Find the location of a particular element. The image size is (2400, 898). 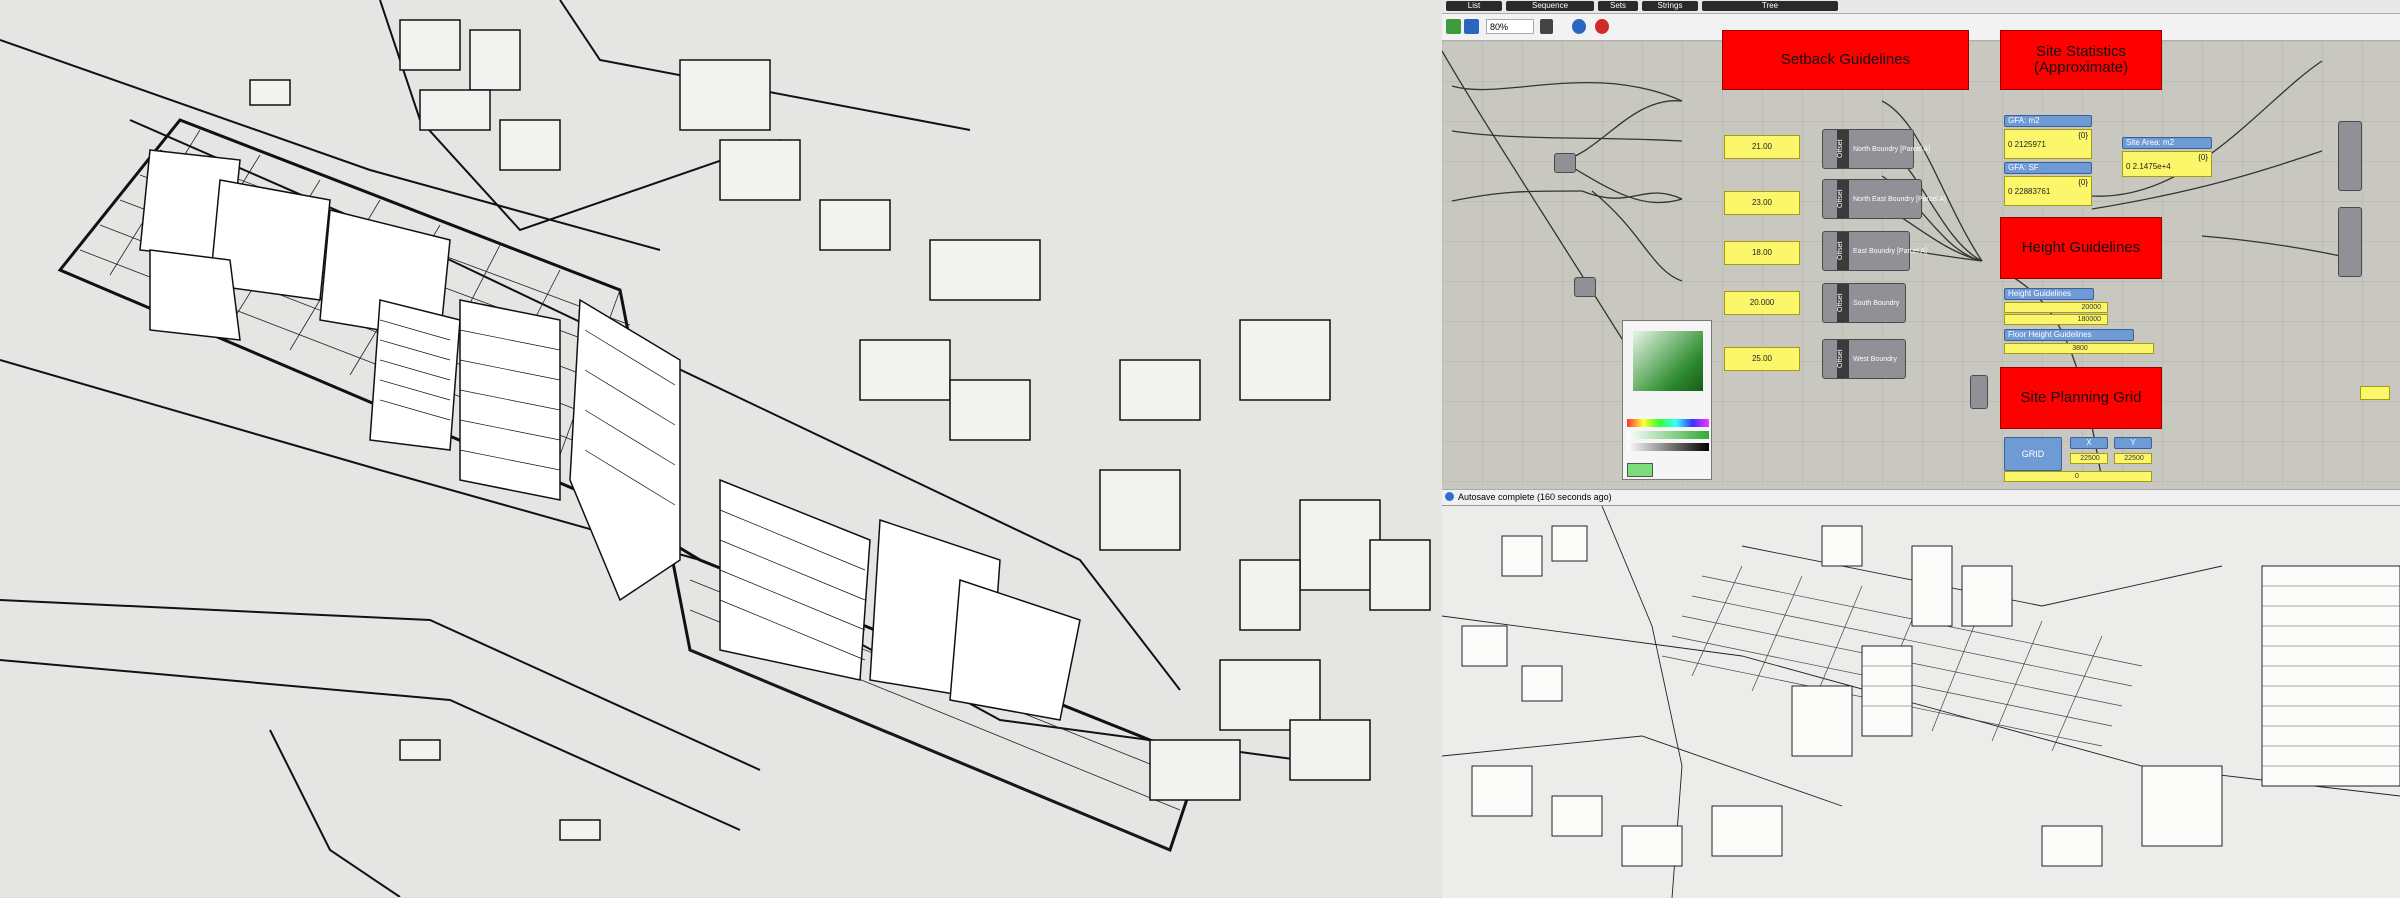

grid-param: GRID is located at coordinates (2033, 454).